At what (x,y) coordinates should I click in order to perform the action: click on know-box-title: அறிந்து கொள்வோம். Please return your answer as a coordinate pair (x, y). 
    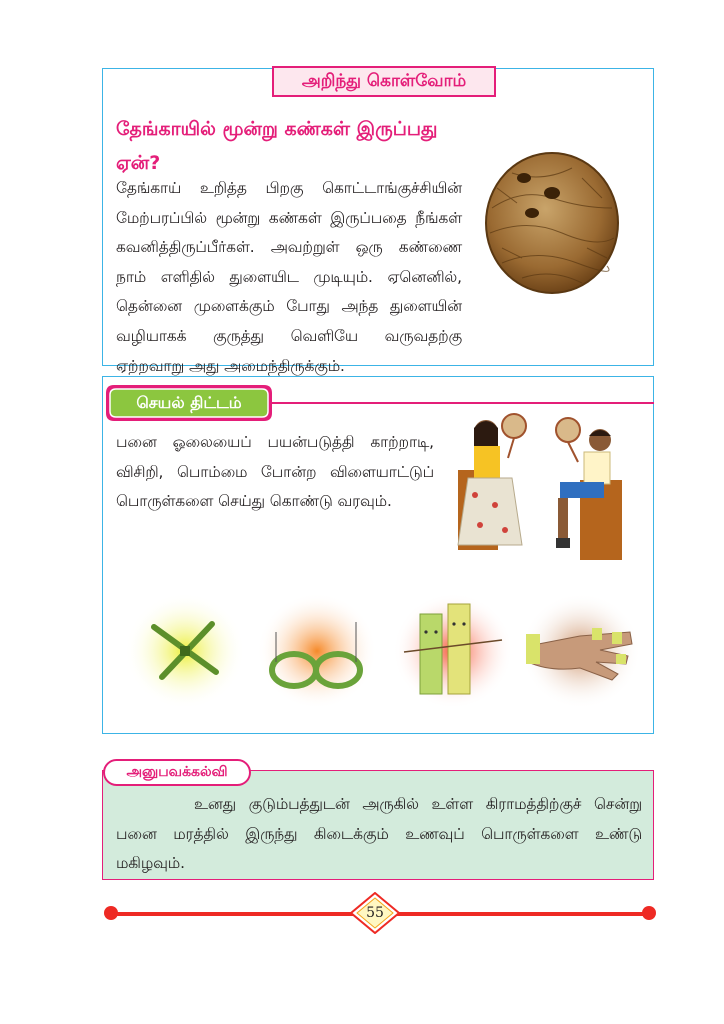
    Looking at the image, I should click on (384, 81).